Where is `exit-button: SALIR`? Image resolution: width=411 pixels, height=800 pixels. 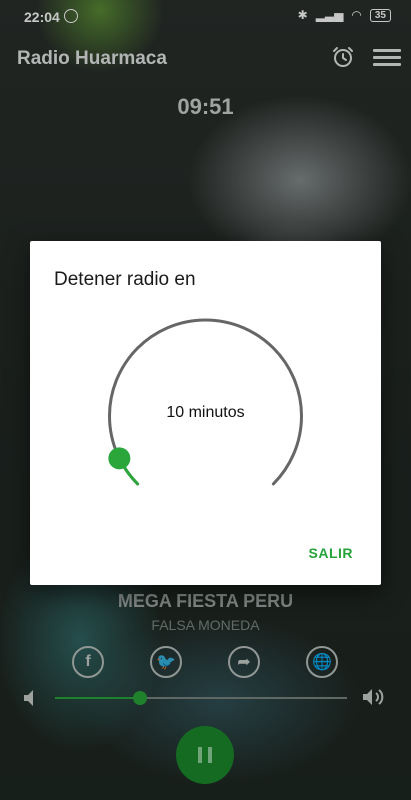
exit-button: SALIR is located at coordinates (331, 553).